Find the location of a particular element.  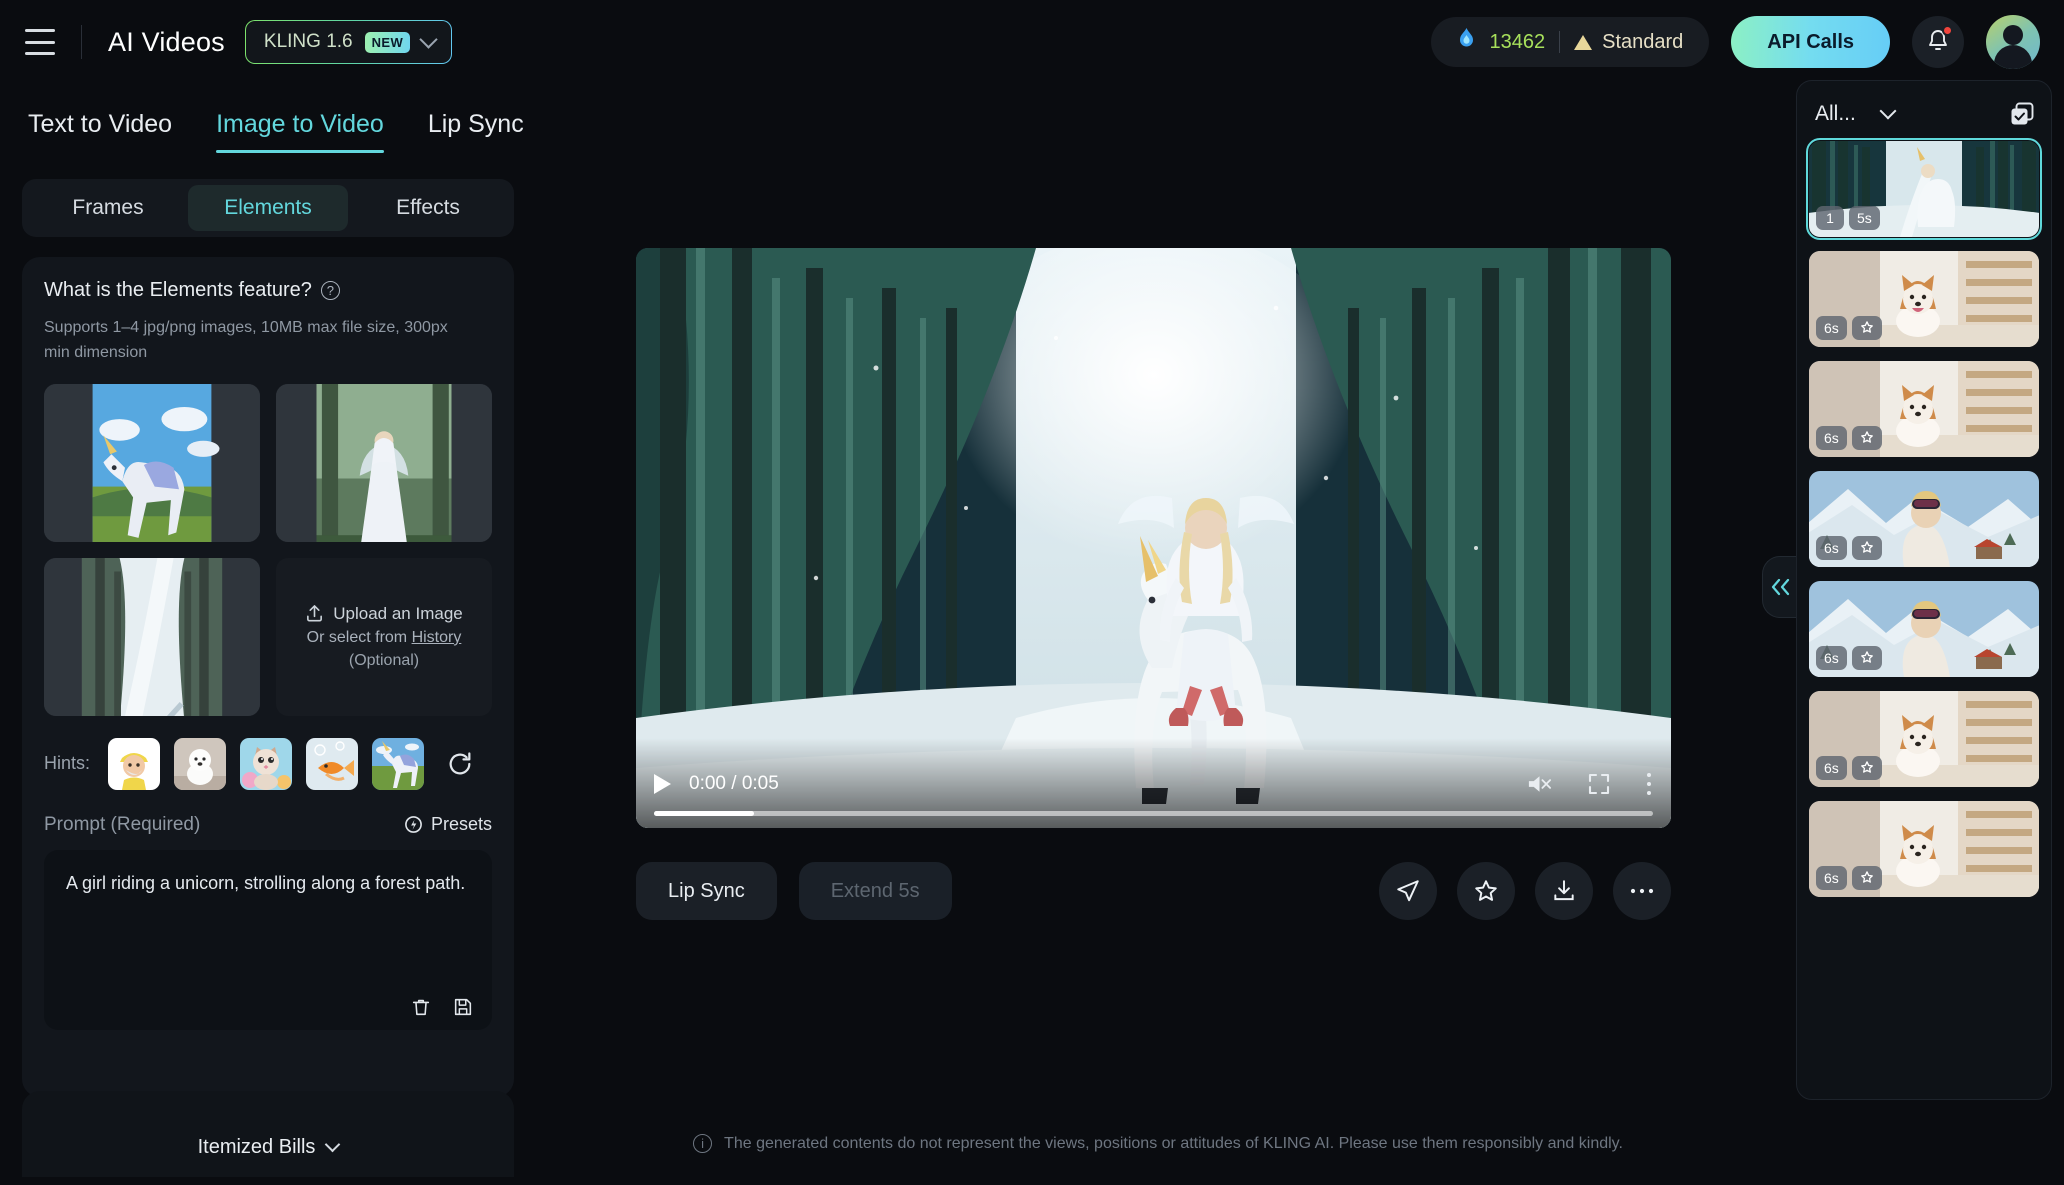

presets-label: Presets is located at coordinates (461, 824).